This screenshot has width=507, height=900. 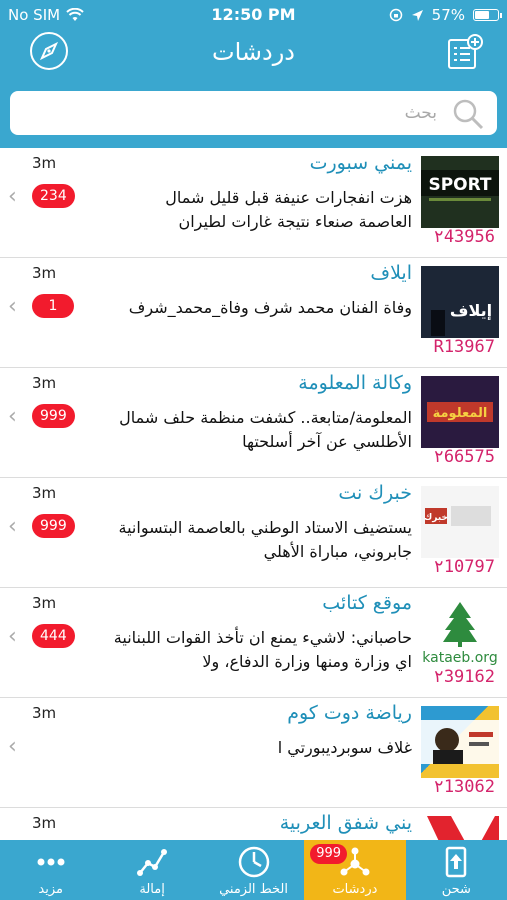 What do you see at coordinates (344, 747) in the screenshot?
I see `chat-preview: غلاف سوبرديبورتي ا` at bounding box center [344, 747].